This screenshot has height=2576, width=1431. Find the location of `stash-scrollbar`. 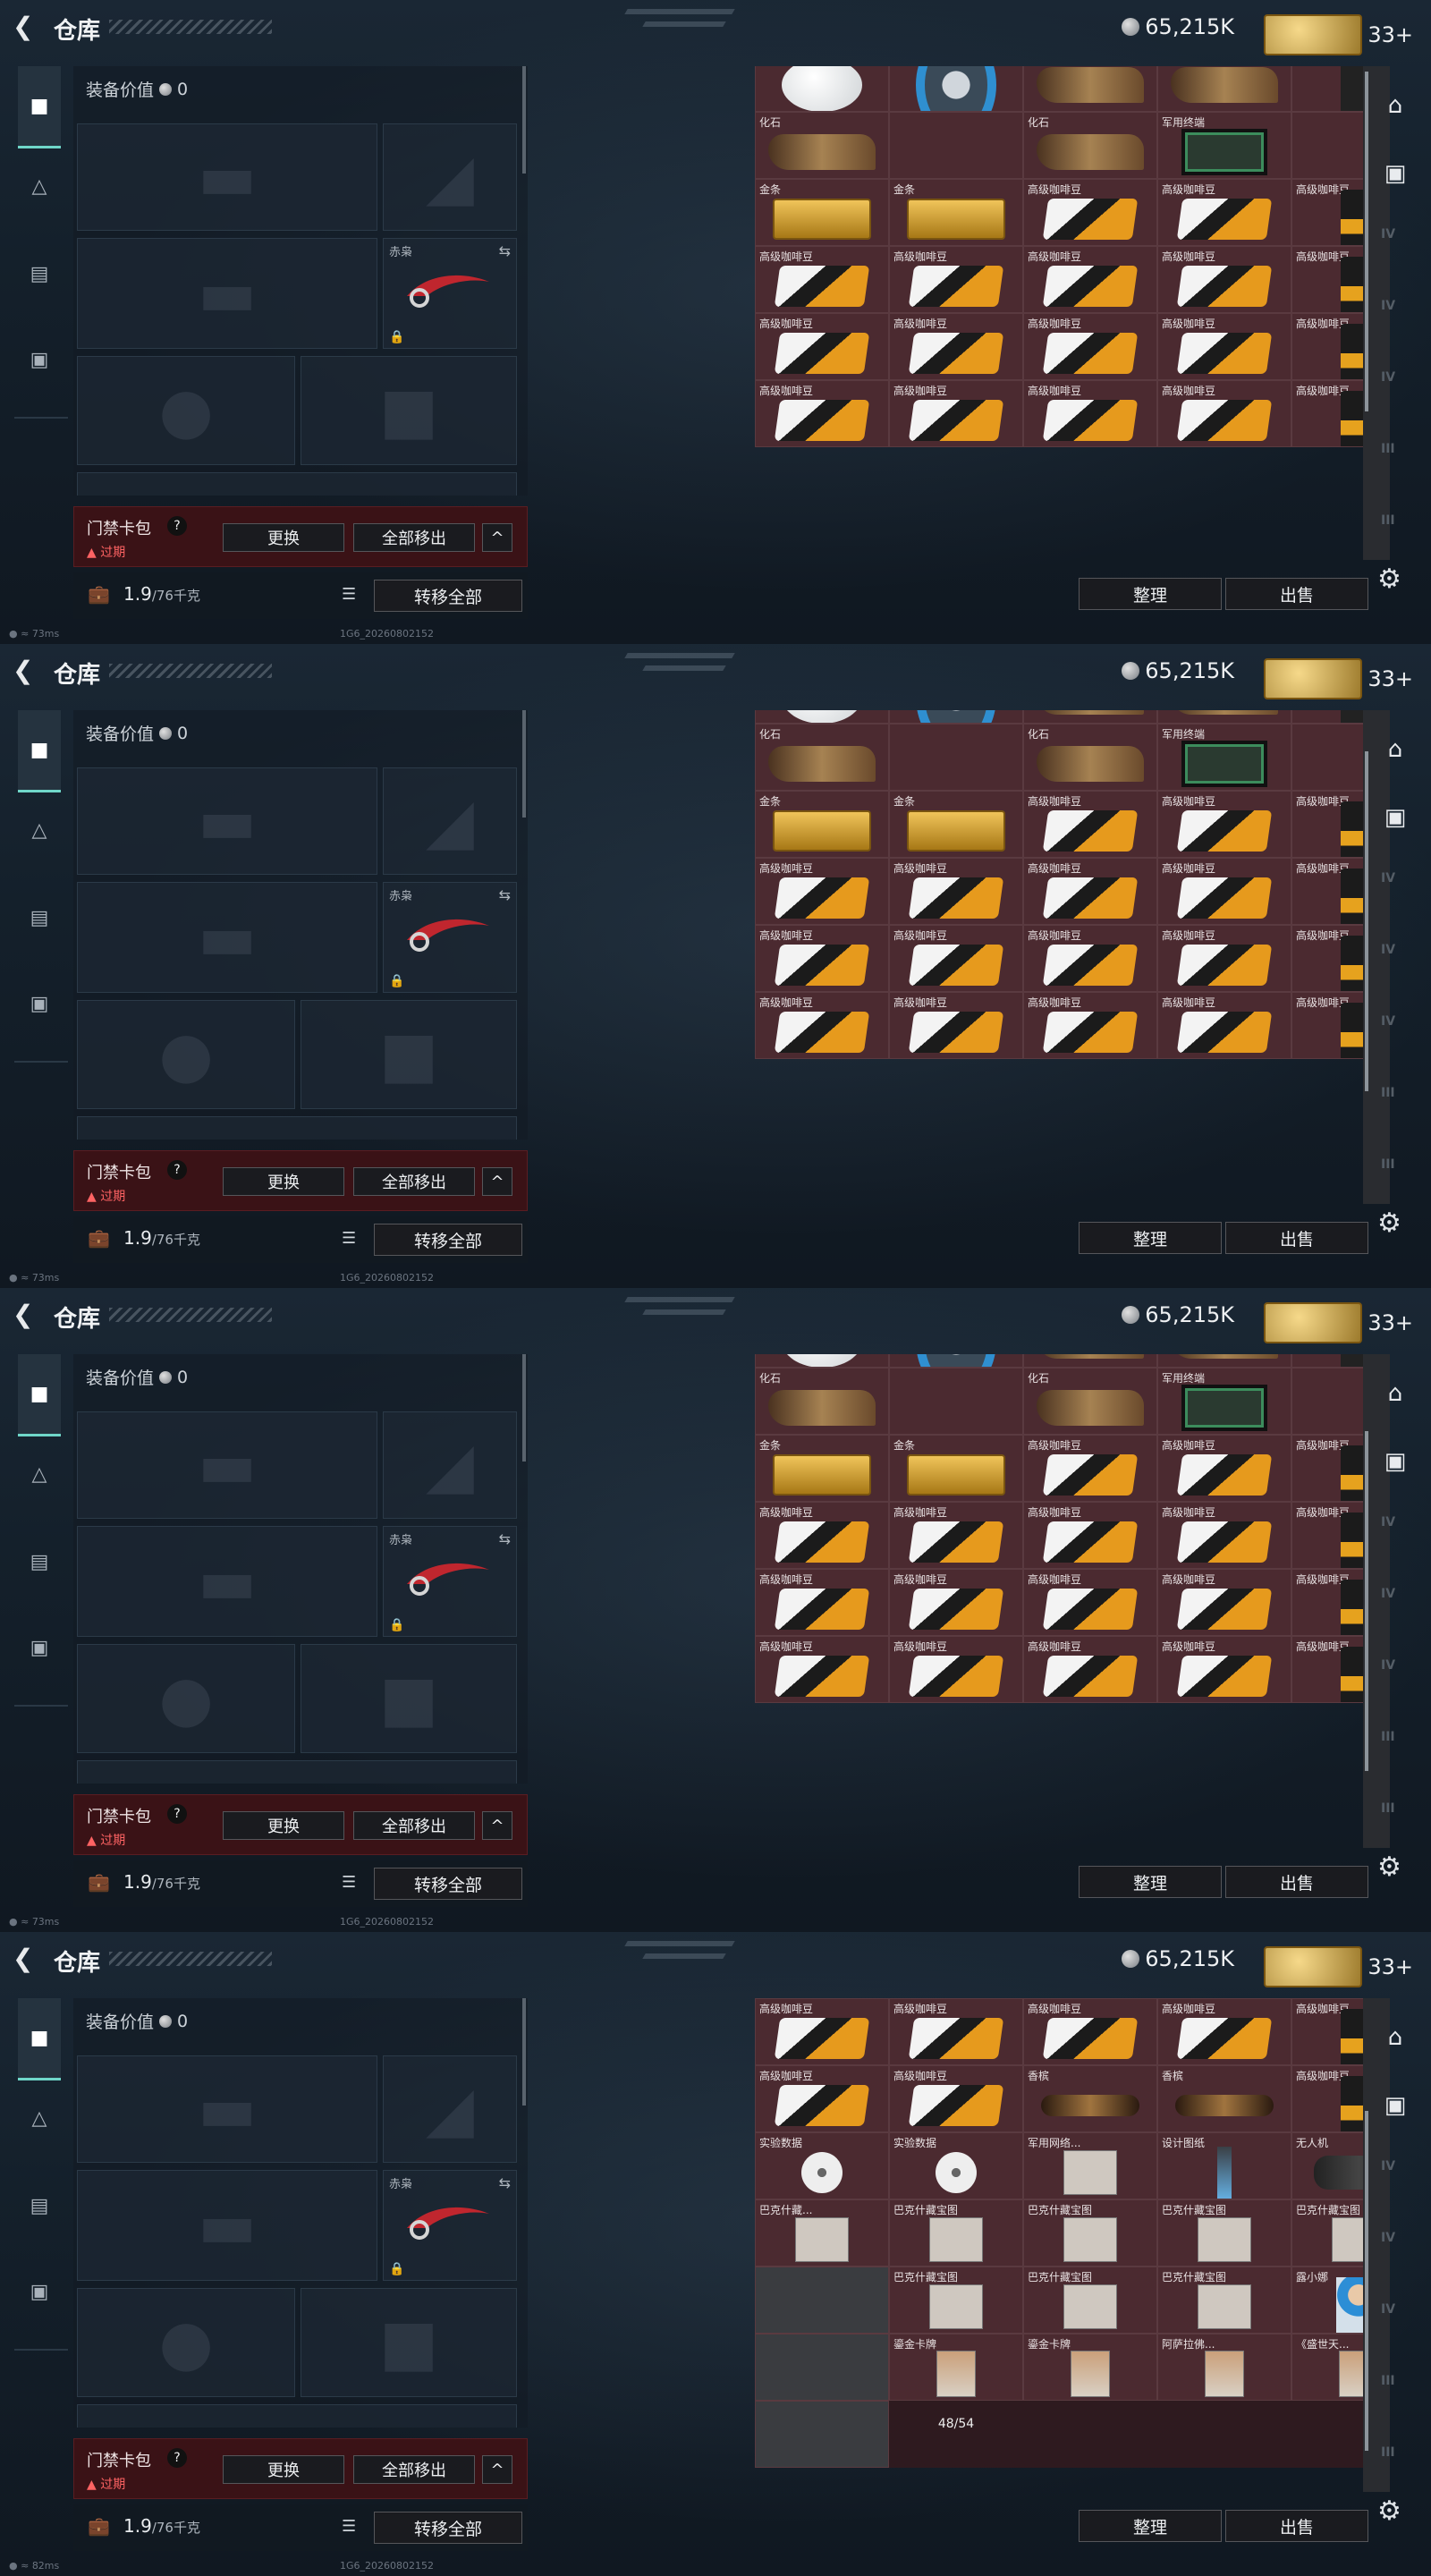

stash-scrollbar is located at coordinates (1366, 2281).